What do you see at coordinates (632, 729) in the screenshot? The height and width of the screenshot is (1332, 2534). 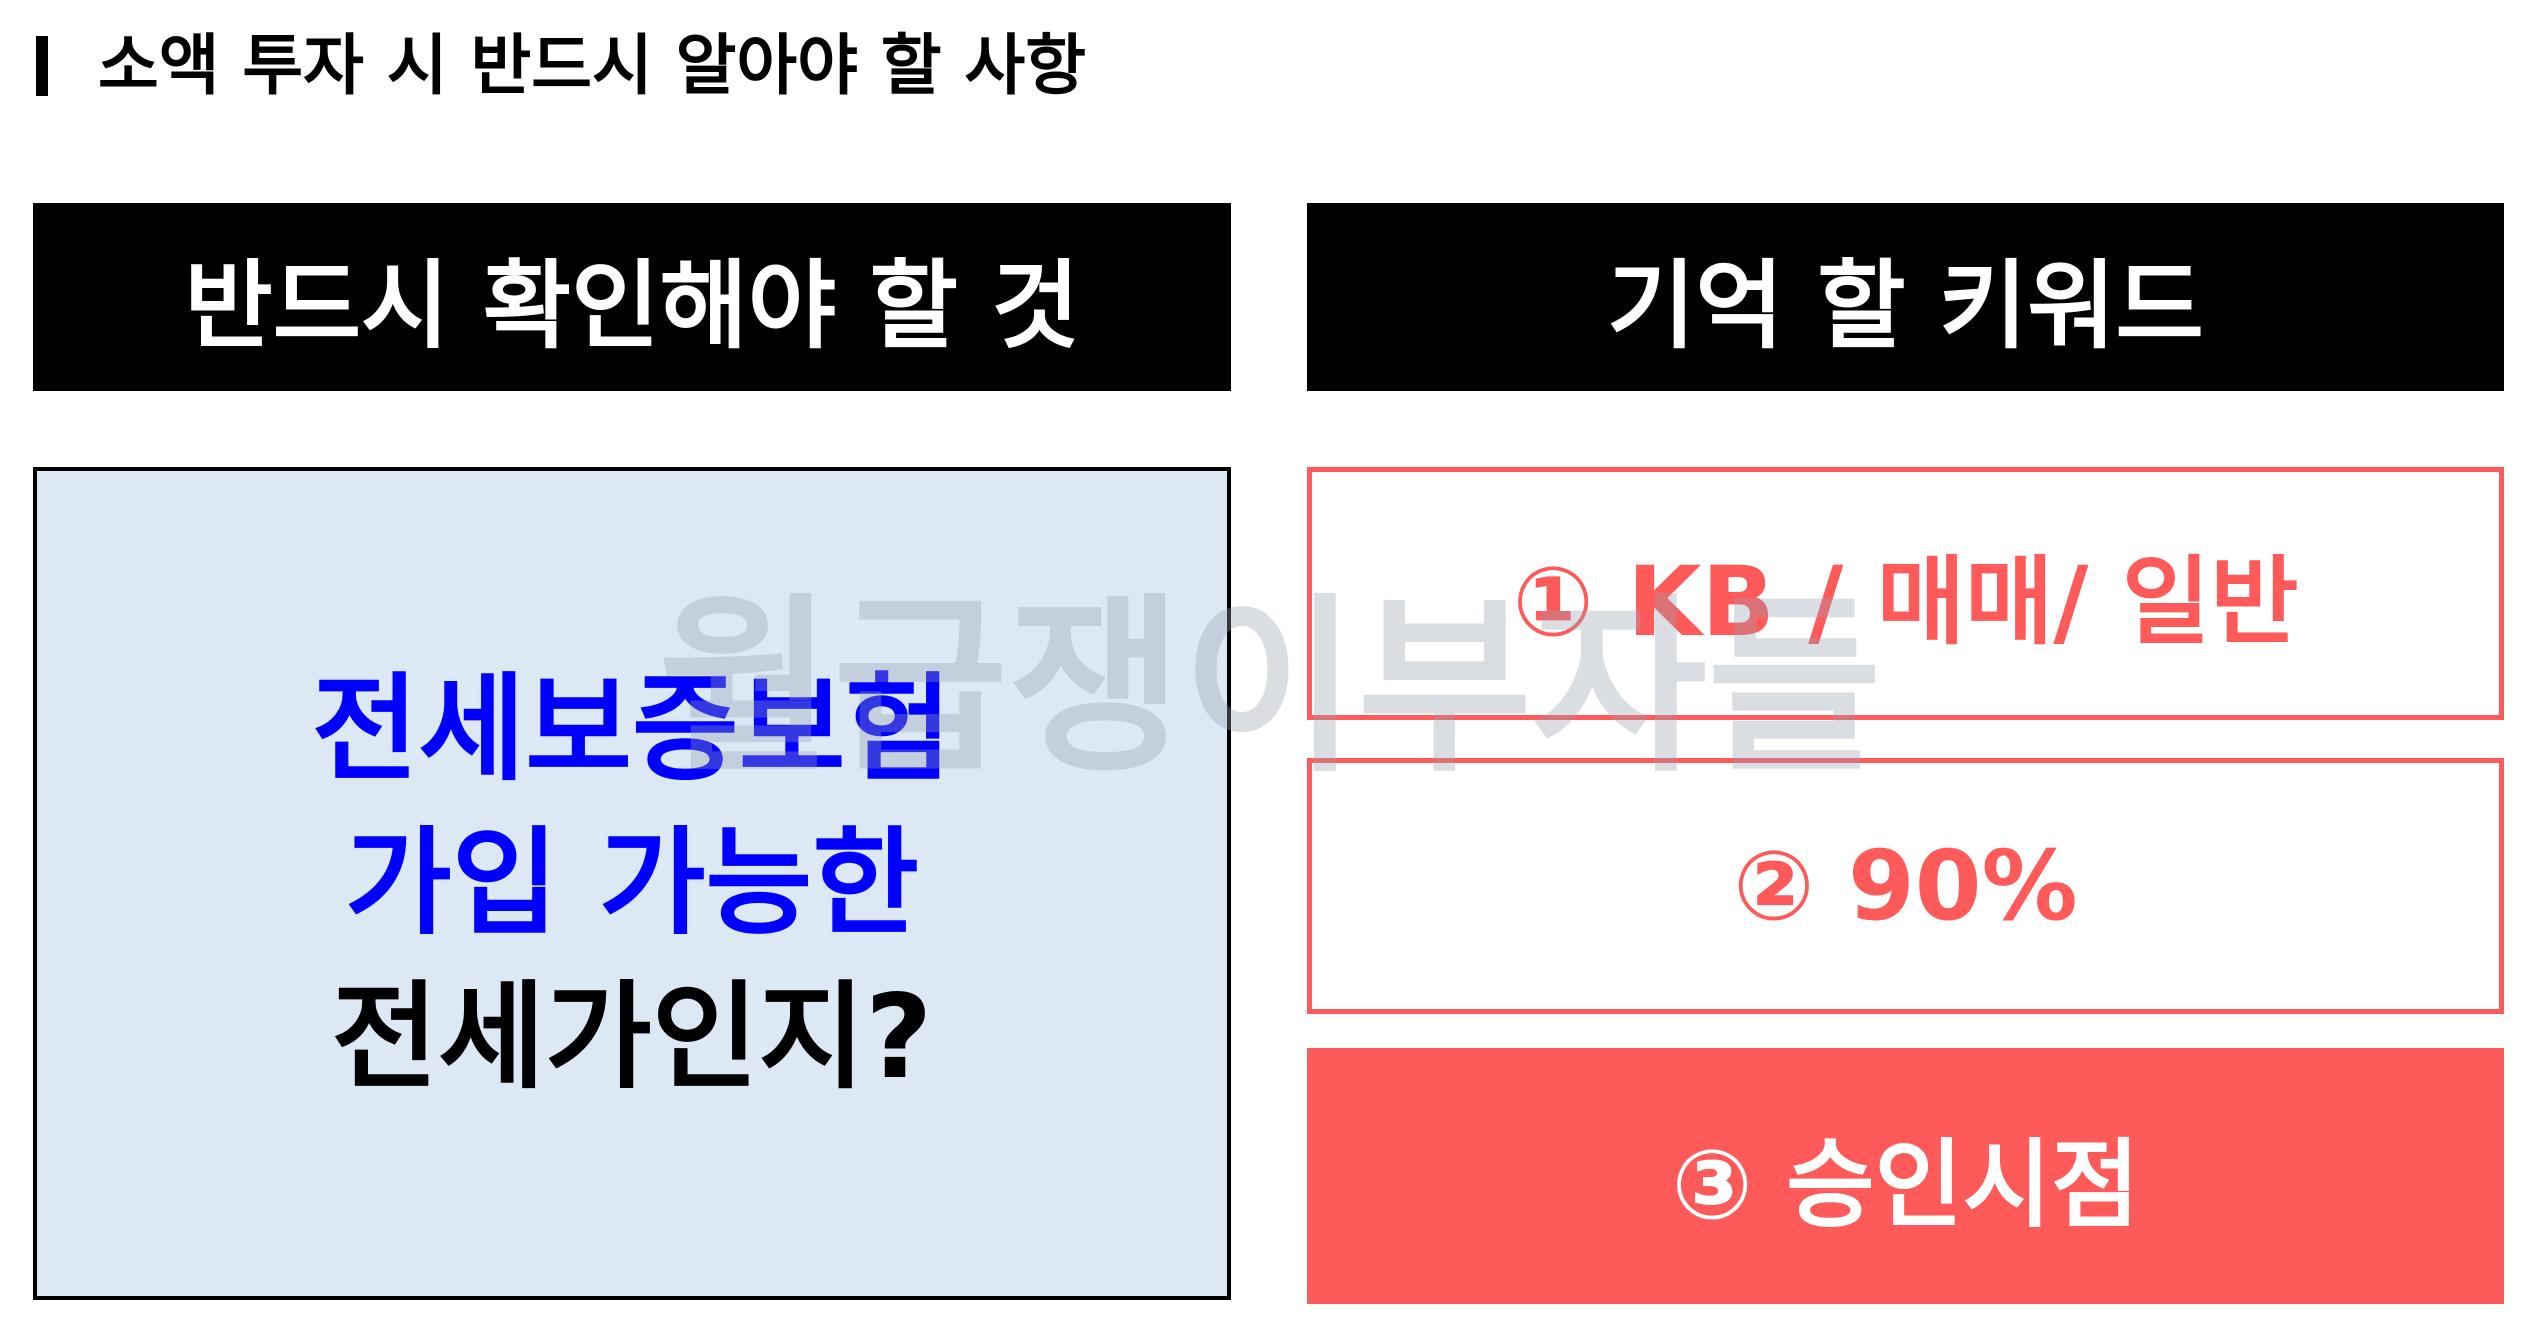 I see `check-line-1: 전세보증보험` at bounding box center [632, 729].